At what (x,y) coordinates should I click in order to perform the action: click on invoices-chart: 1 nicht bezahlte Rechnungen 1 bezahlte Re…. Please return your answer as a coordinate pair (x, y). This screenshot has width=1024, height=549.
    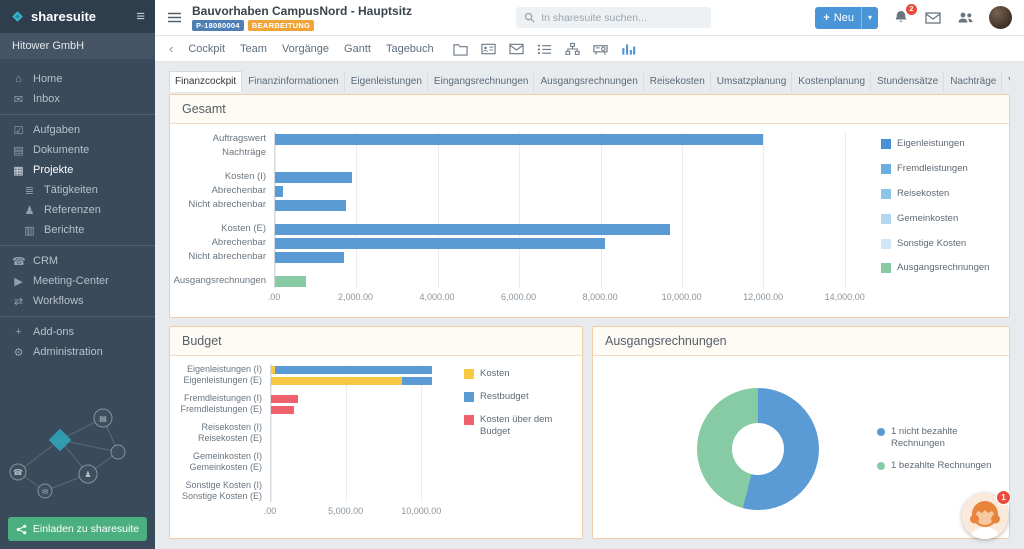
    Looking at the image, I should click on (801, 449).